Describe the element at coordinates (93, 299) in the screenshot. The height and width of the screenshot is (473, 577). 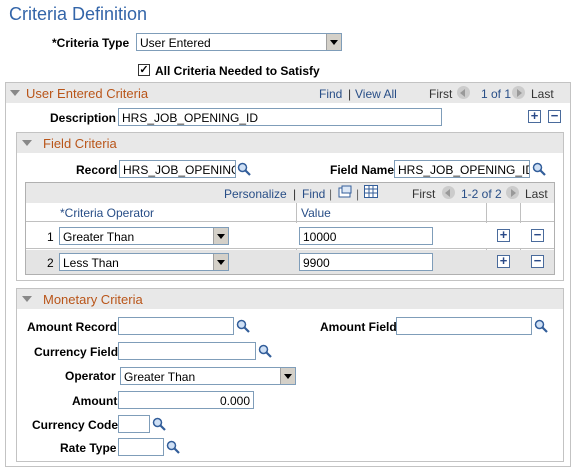
I see `monetary-criteria-header: Monetary Criteria` at that location.